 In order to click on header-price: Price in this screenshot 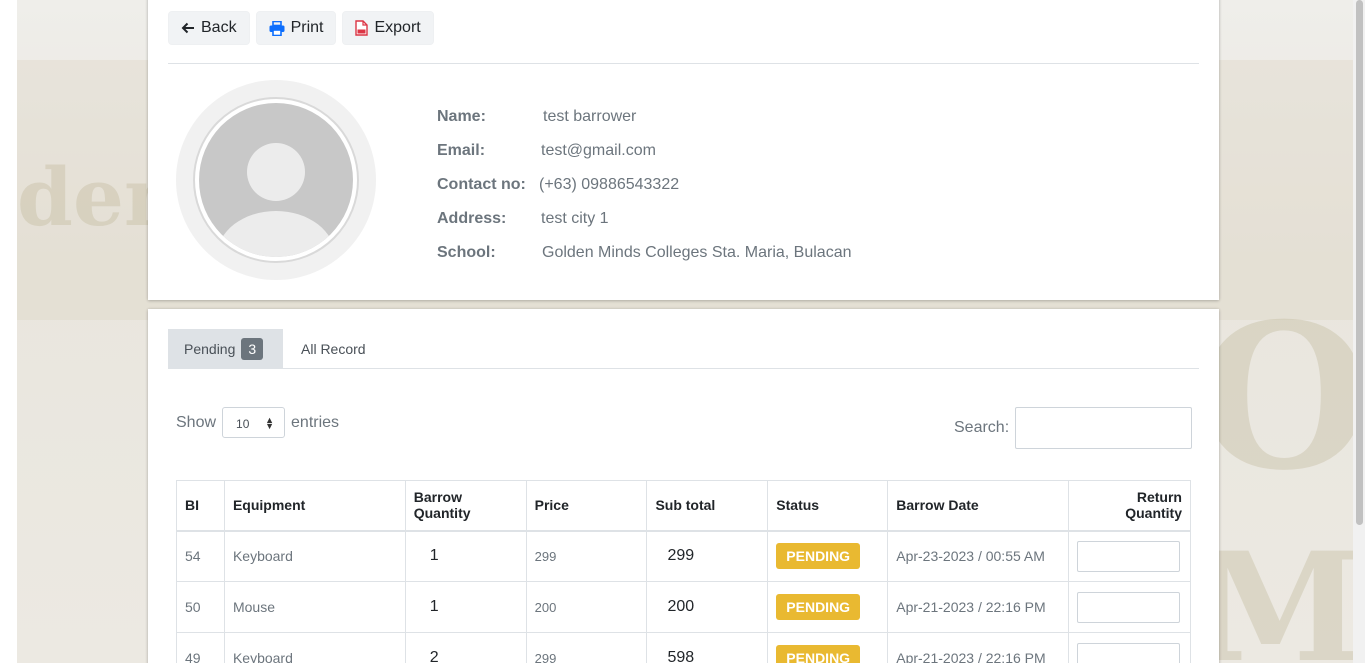, I will do `click(586, 506)`.